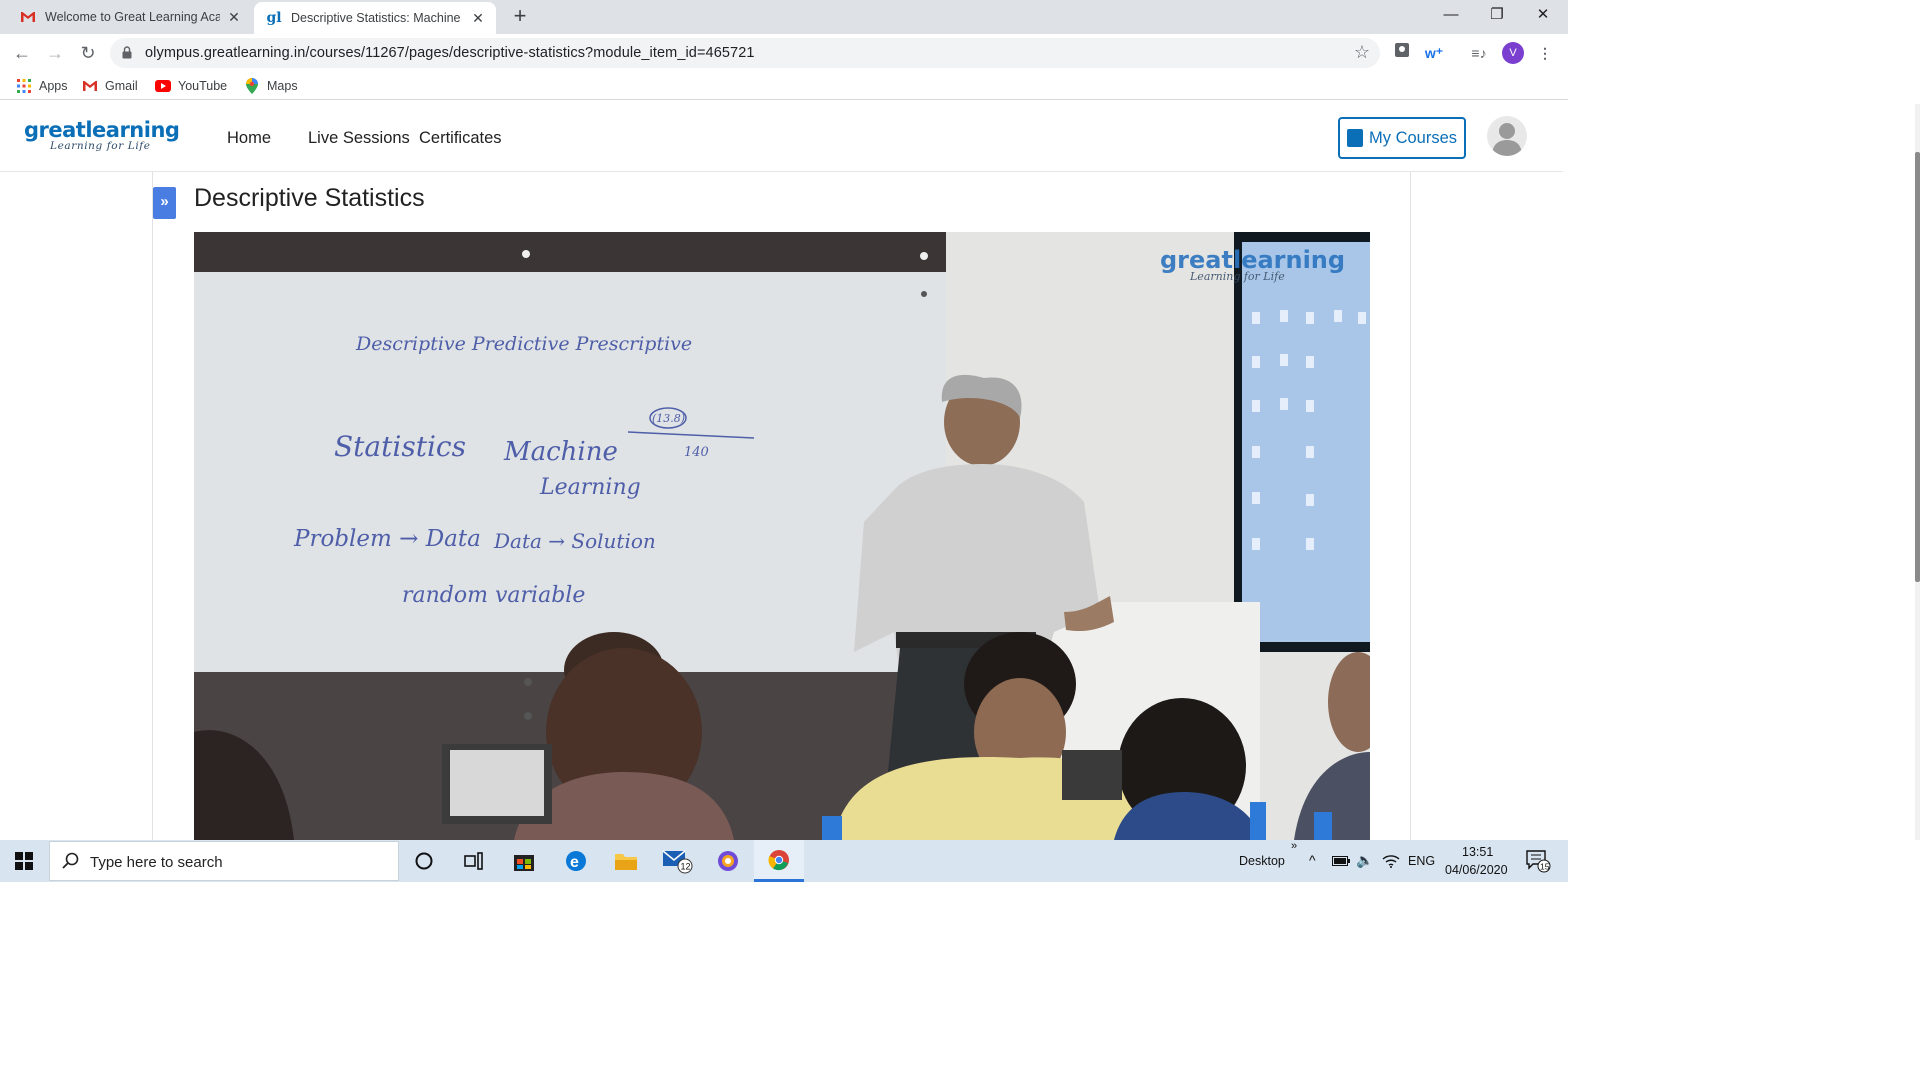 The height and width of the screenshot is (1080, 1920). Describe the element at coordinates (1362, 52) in the screenshot. I see `bookmark-star-icon: ☆` at that location.